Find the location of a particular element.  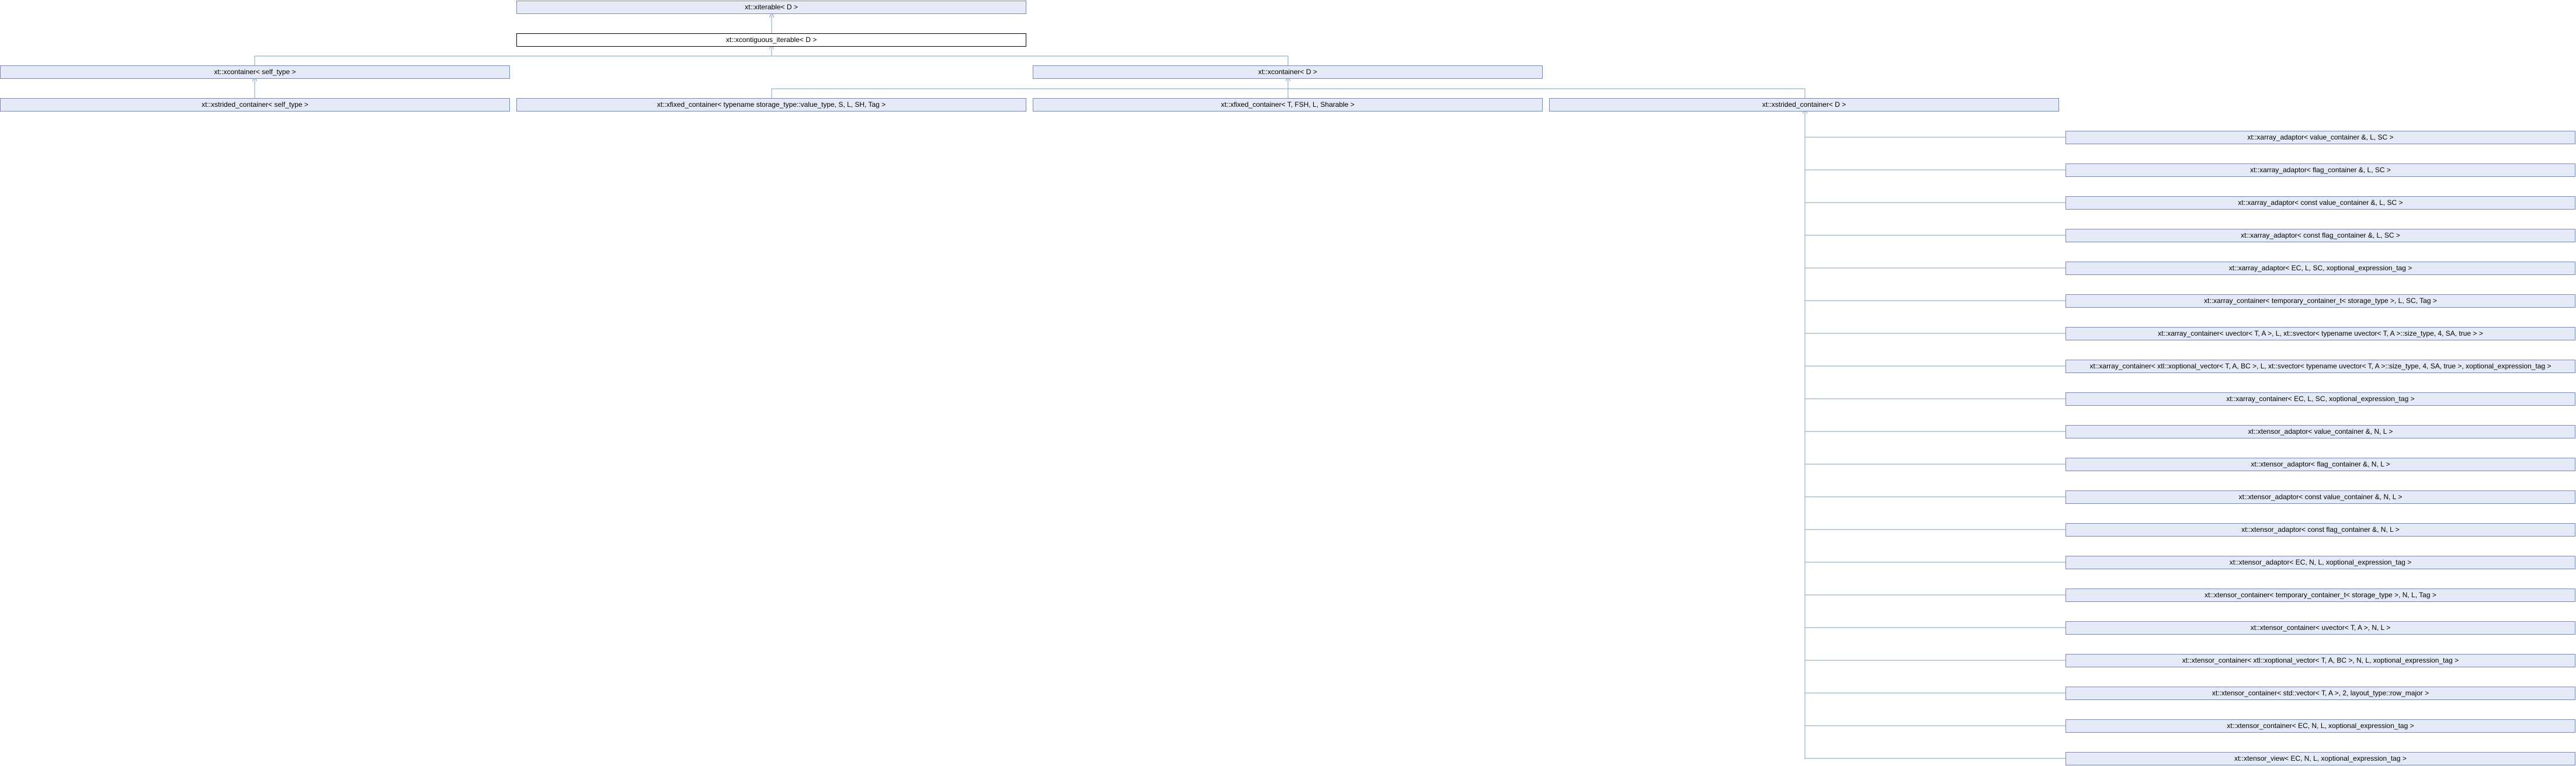

node-xiterable: xt::xiterable< D > is located at coordinates (771, 7).